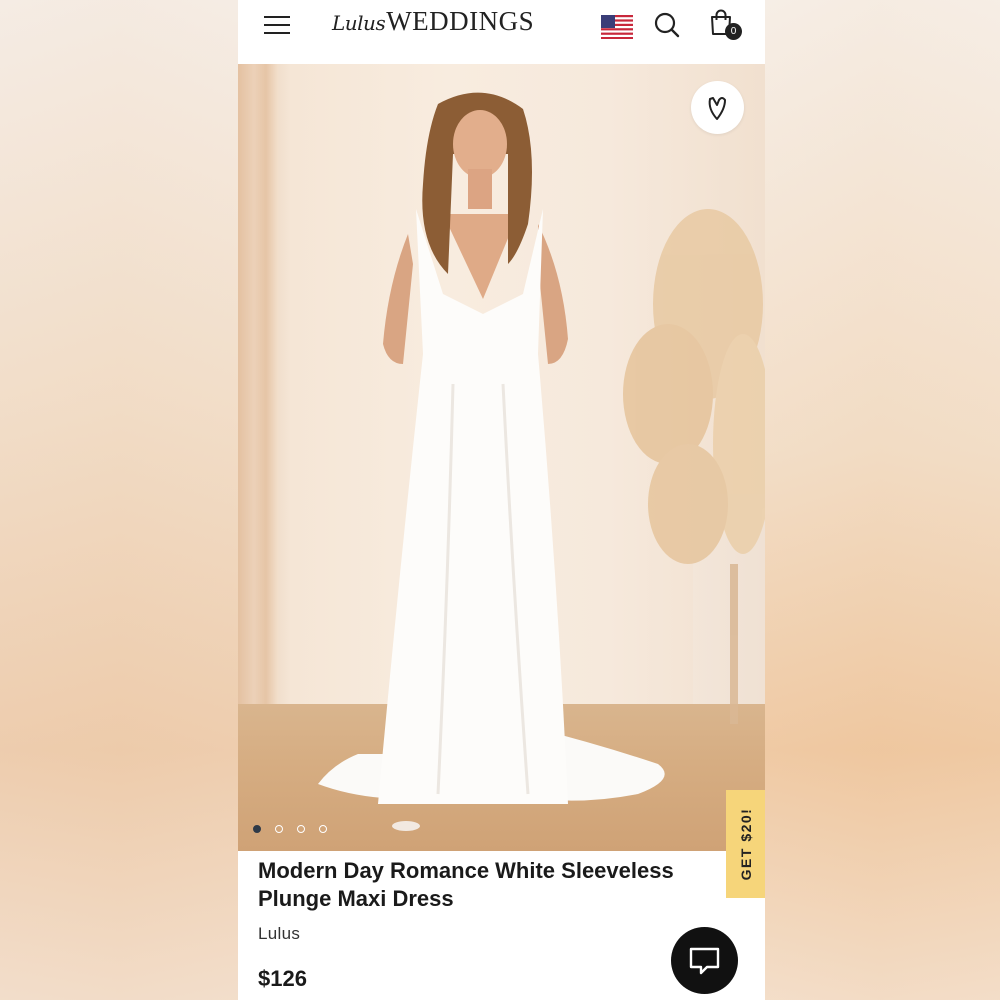  What do you see at coordinates (279, 934) in the screenshot?
I see `product-brand: Lulus` at bounding box center [279, 934].